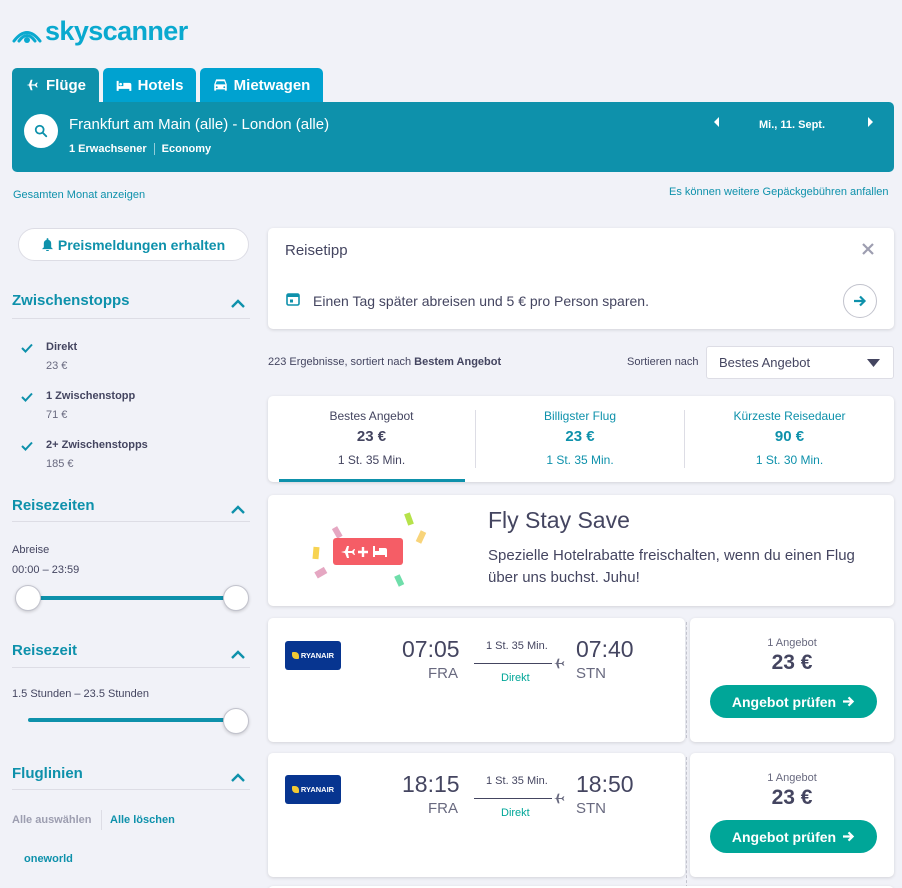 The image size is (902, 888). What do you see at coordinates (295, 789) in the screenshot?
I see `ryanair-harp-icon` at bounding box center [295, 789].